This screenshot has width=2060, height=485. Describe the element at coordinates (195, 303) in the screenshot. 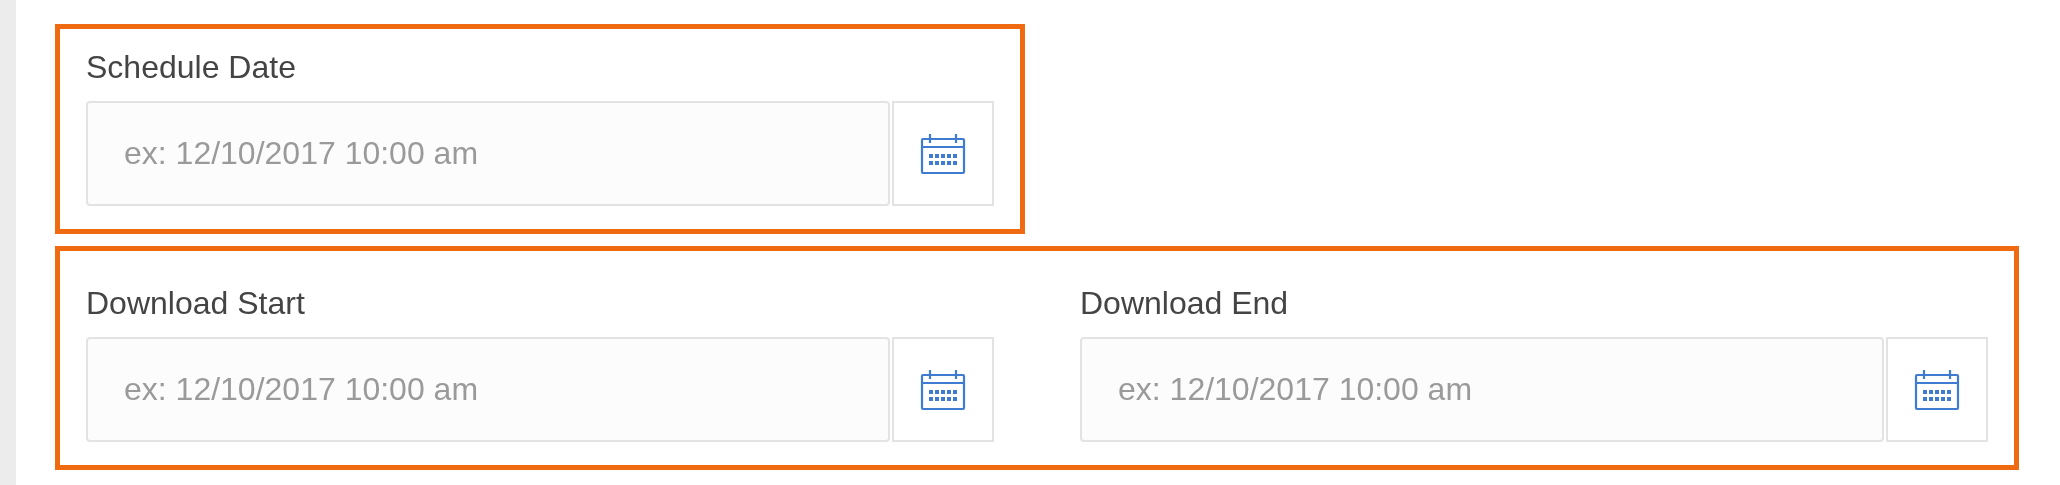

I see `field-label: Download Start` at that location.